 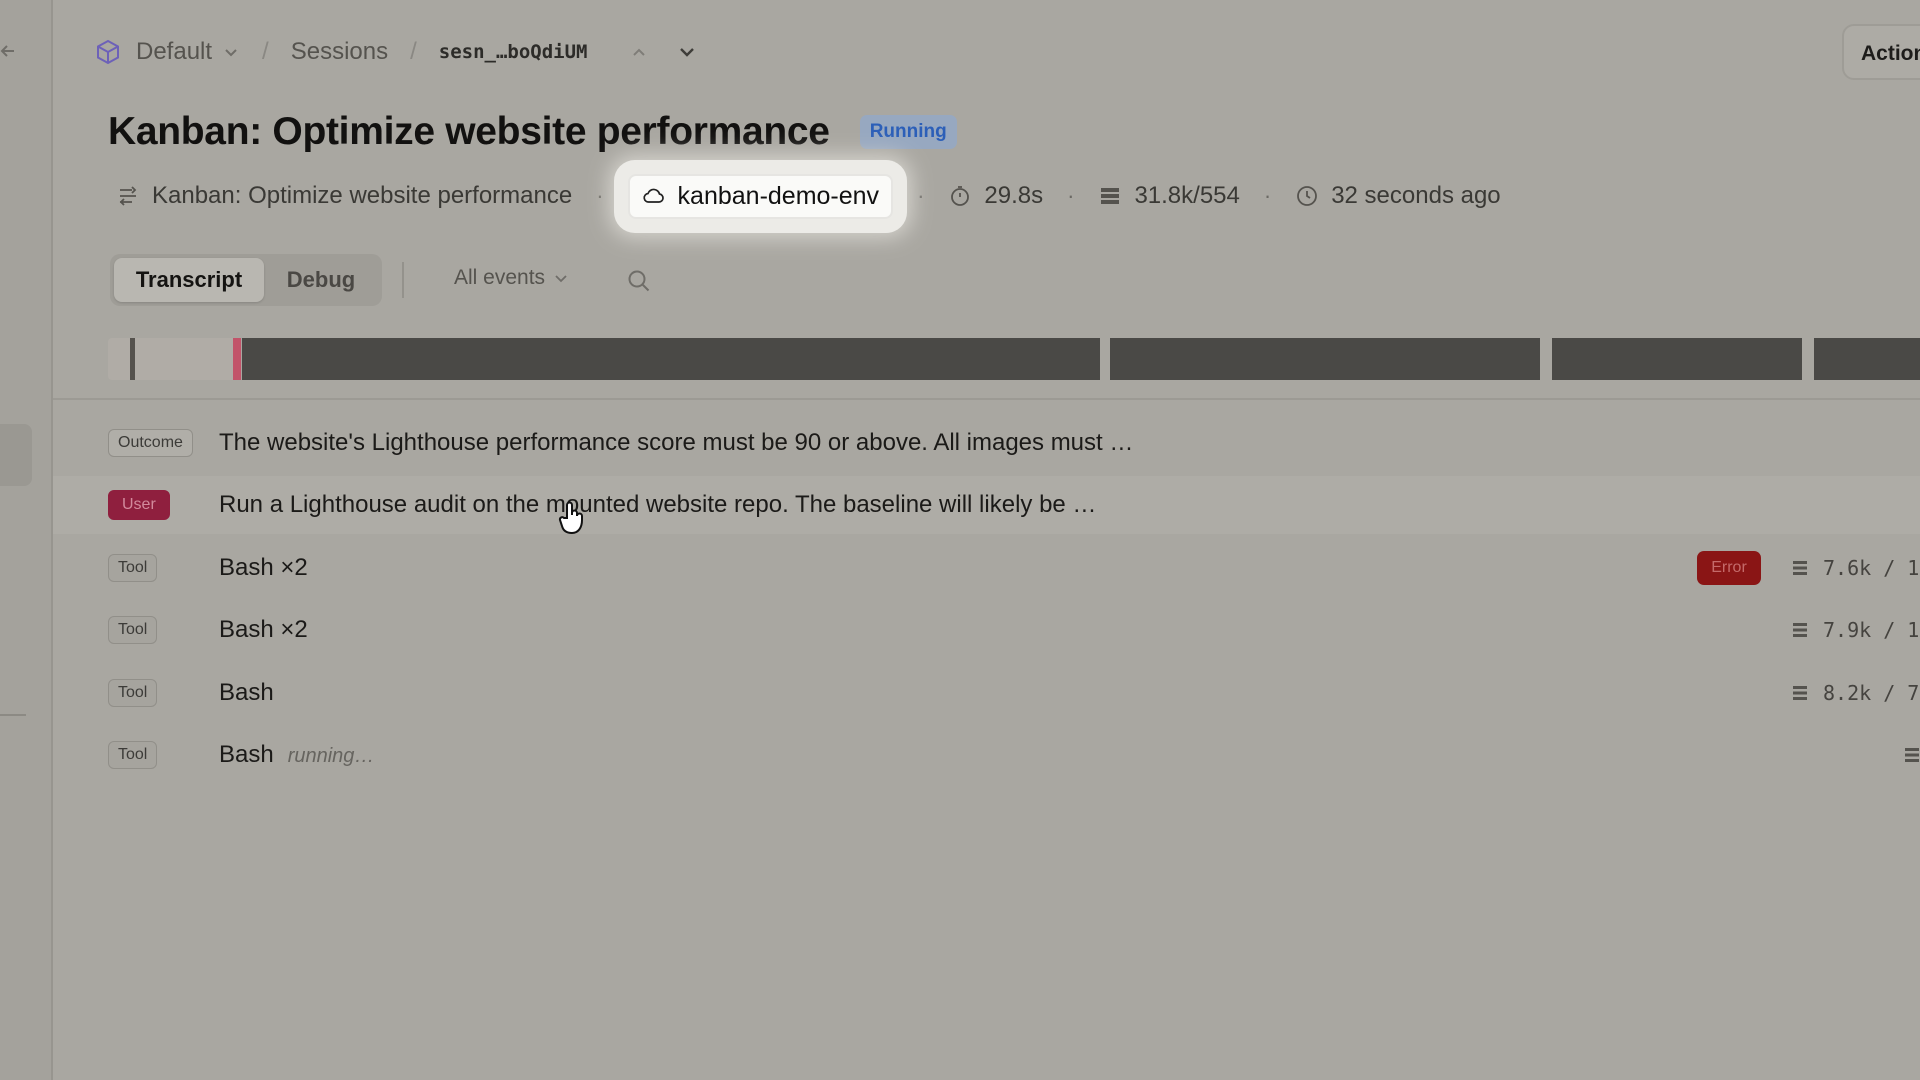 I want to click on event-row-tool: Tool Bash ×2 7.9k / 15, so click(x=986, y=630).